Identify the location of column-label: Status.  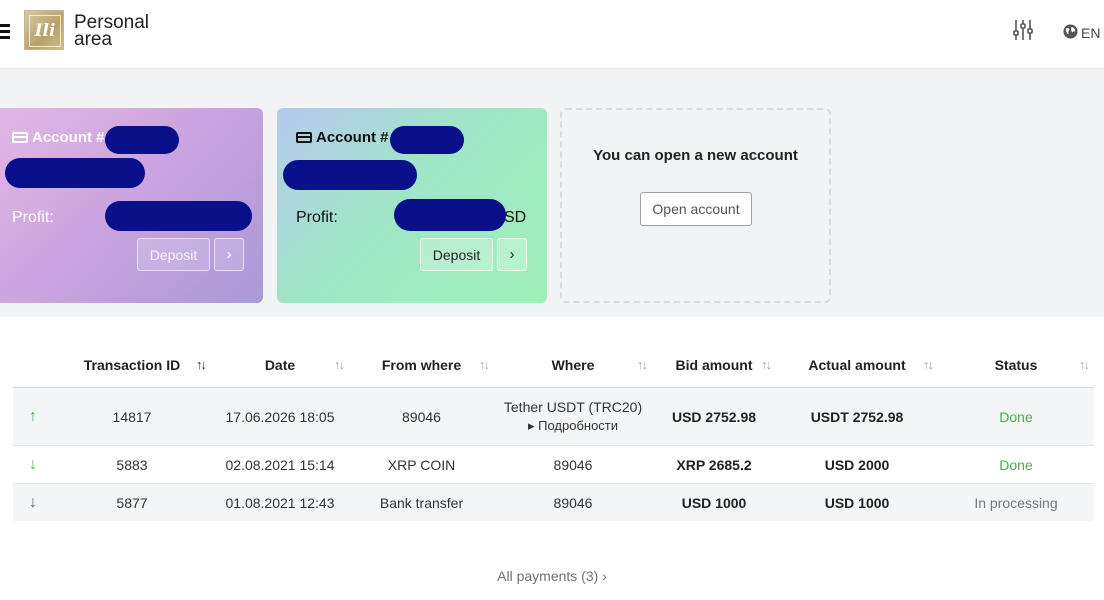
(1016, 364).